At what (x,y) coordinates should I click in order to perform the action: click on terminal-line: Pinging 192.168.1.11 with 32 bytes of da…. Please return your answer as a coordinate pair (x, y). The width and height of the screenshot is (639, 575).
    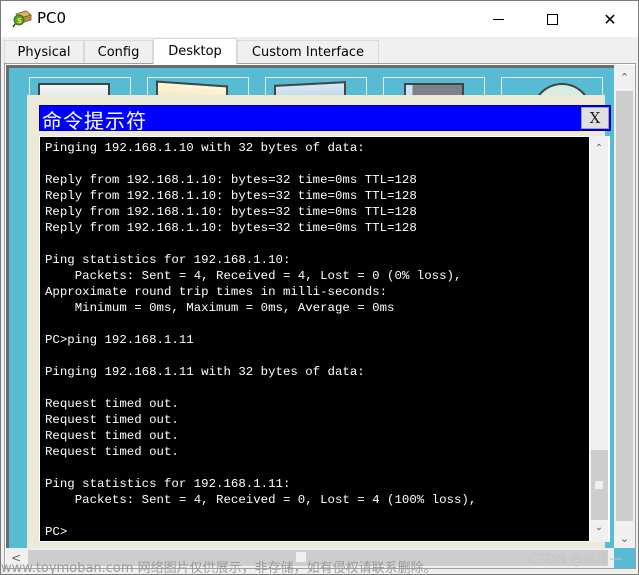
    Looking at the image, I should click on (205, 372).